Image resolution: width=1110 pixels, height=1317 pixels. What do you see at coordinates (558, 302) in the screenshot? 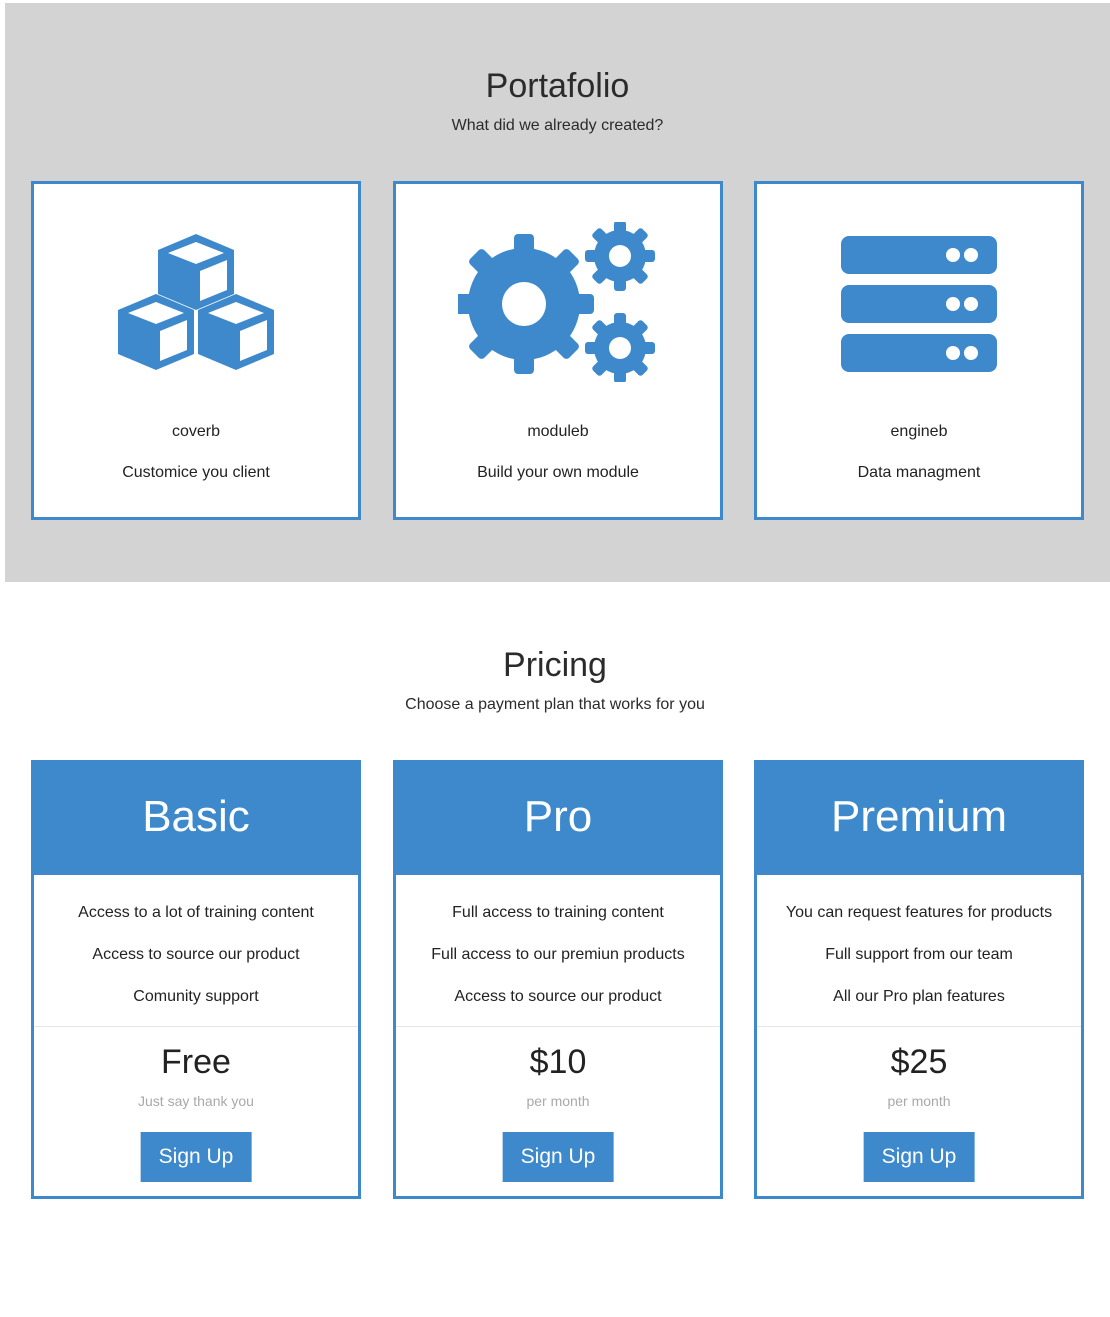
I see `cogs-icon` at bounding box center [558, 302].